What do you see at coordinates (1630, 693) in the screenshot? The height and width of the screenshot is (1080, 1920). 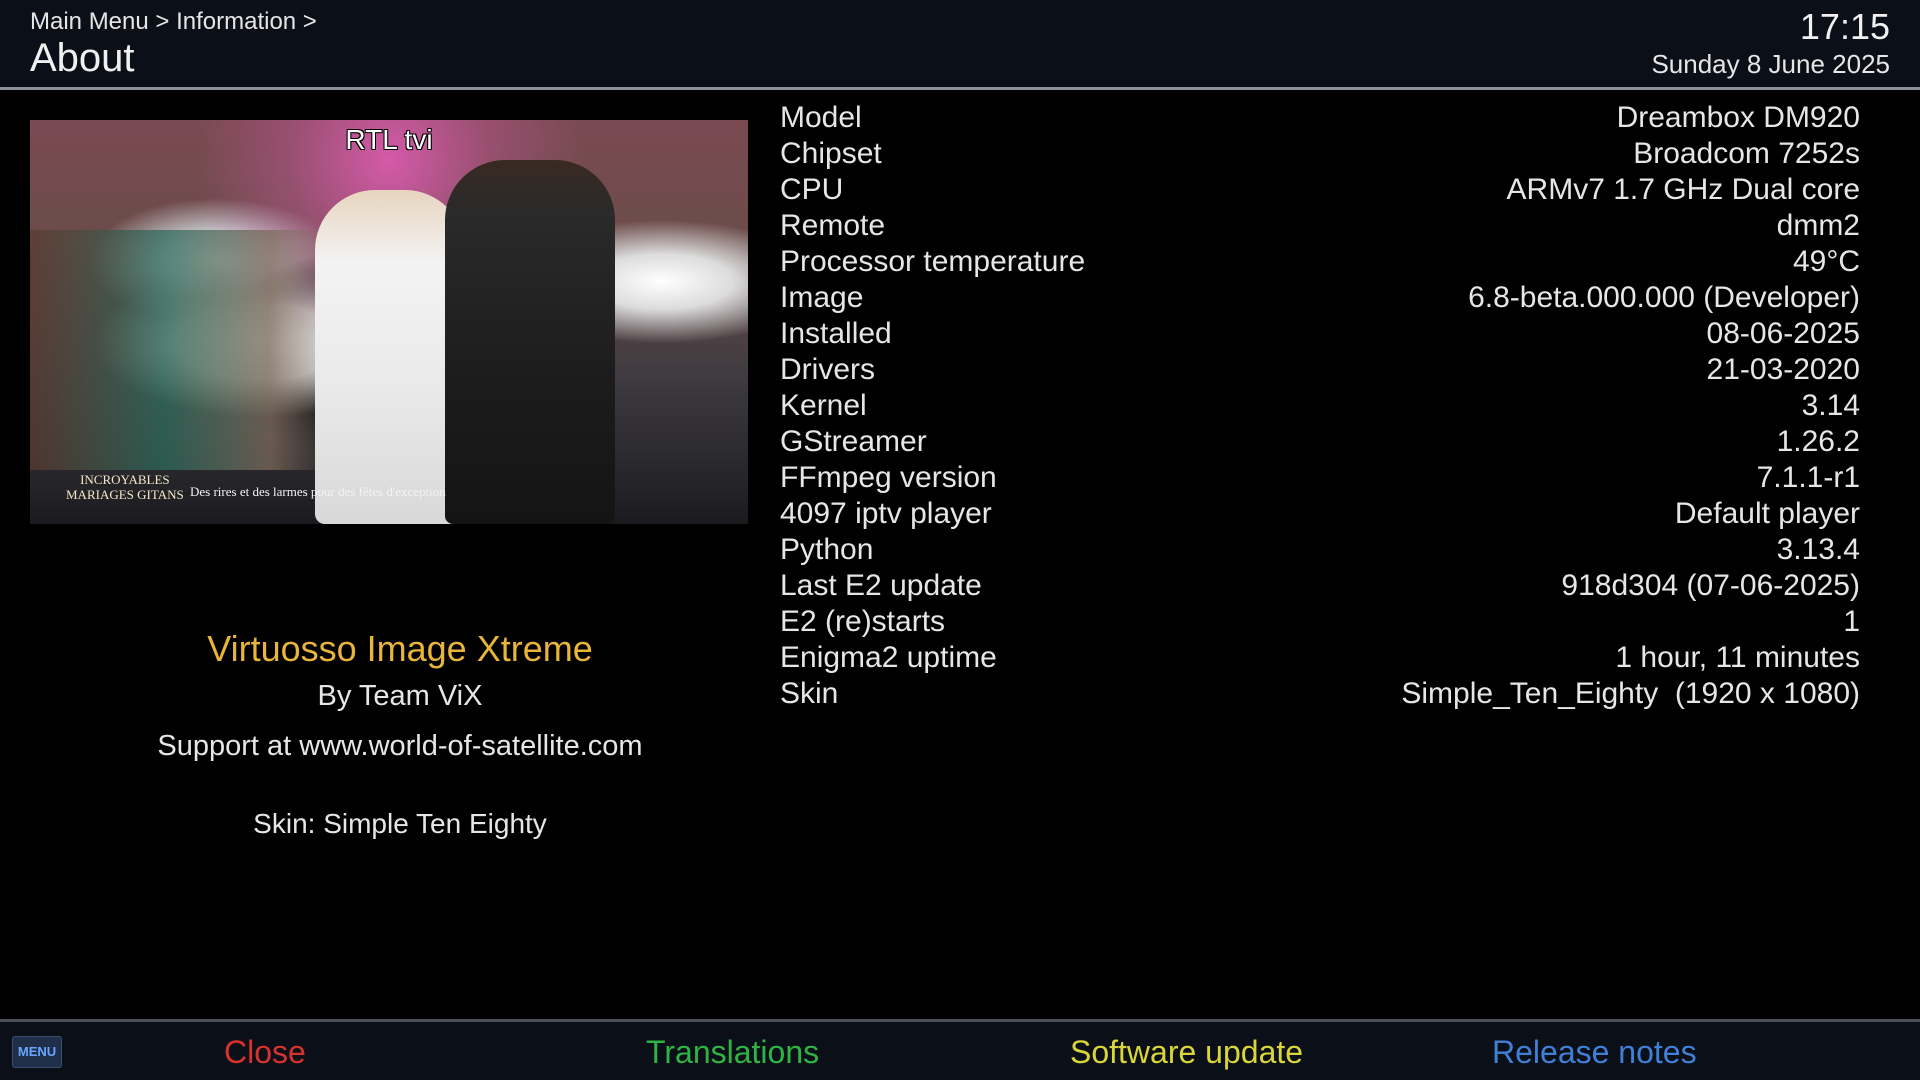 I see `info-value: Simple_Ten_Eighty (1920 x 1080)` at bounding box center [1630, 693].